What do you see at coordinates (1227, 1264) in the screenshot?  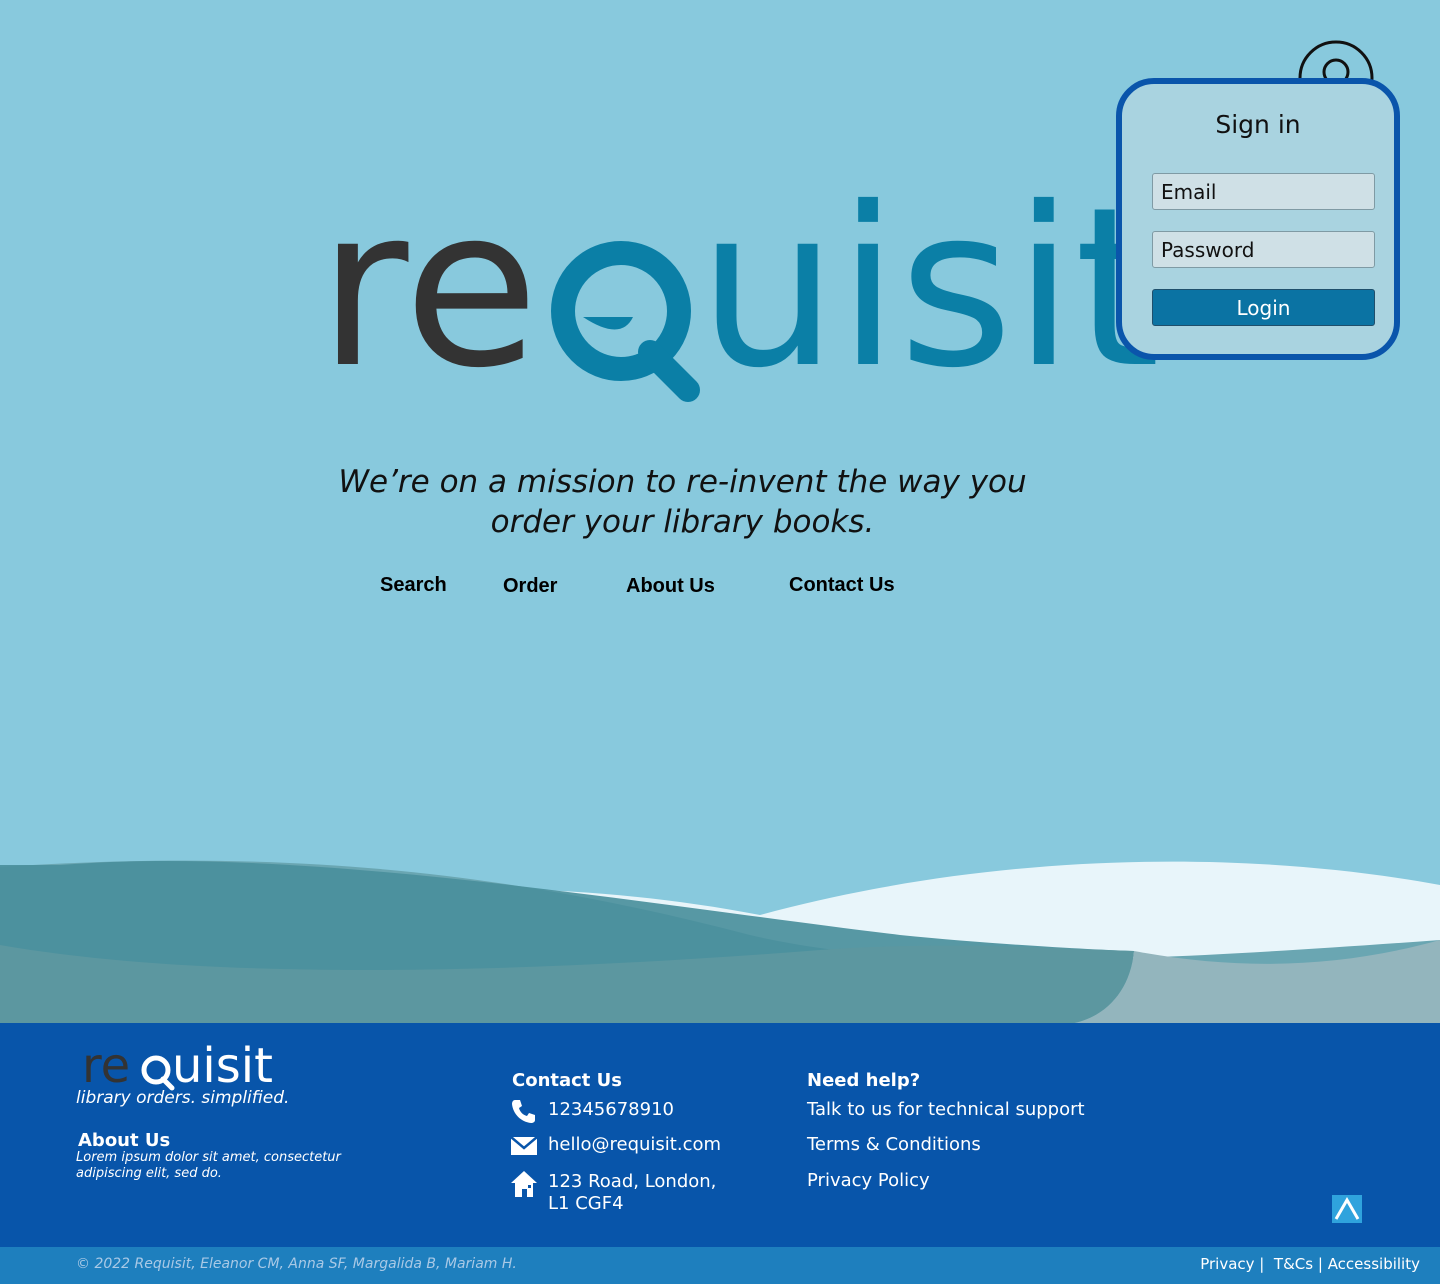 I see `bottom-link-privacy: Privacy` at bounding box center [1227, 1264].